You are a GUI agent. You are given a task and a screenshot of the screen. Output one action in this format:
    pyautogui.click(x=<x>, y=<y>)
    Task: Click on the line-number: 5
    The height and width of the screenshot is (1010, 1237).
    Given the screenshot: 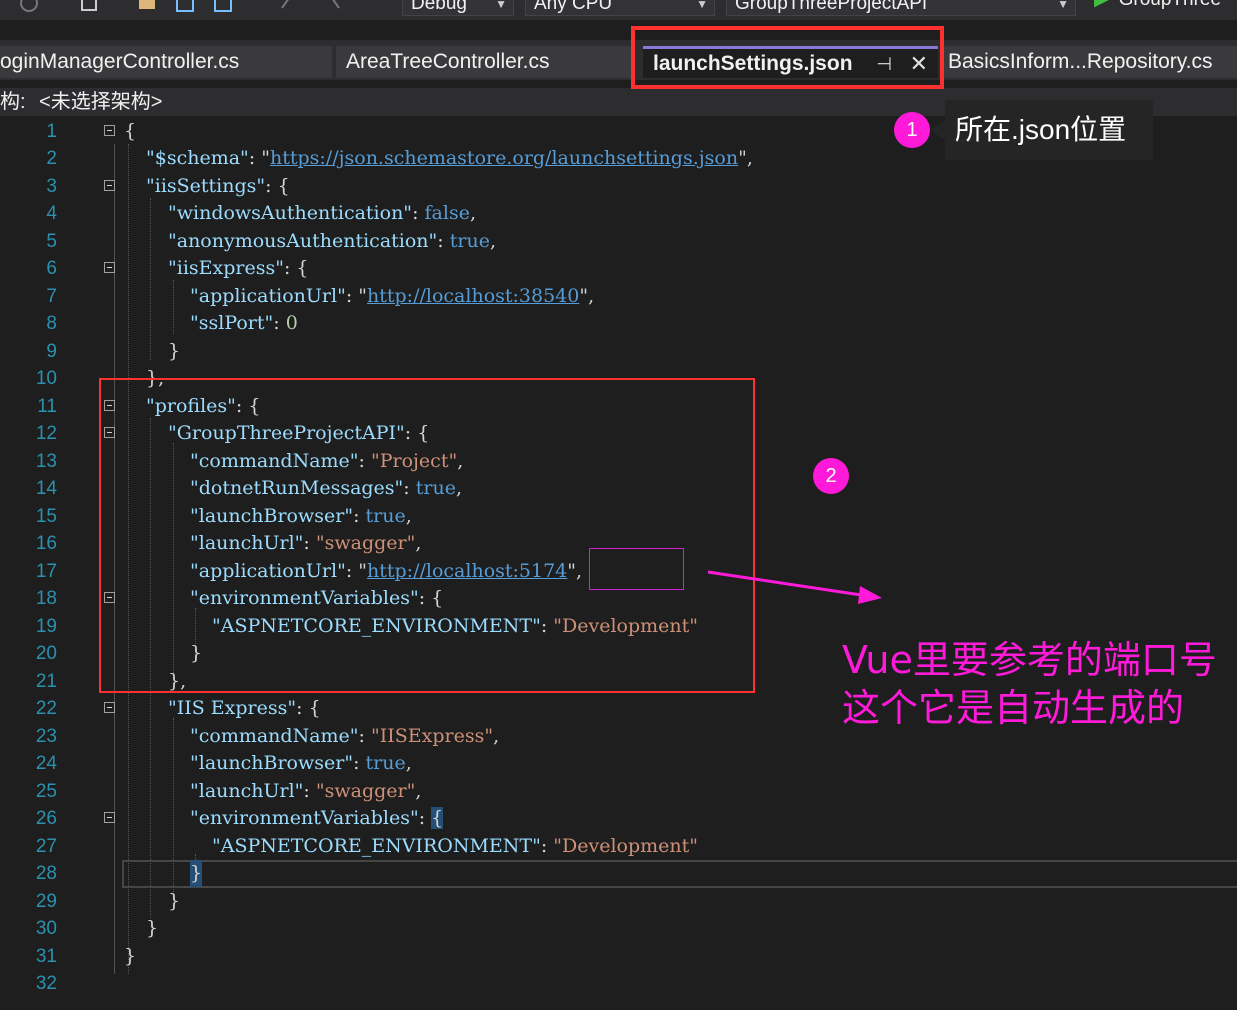 What is the action you would take?
    pyautogui.click(x=51, y=241)
    